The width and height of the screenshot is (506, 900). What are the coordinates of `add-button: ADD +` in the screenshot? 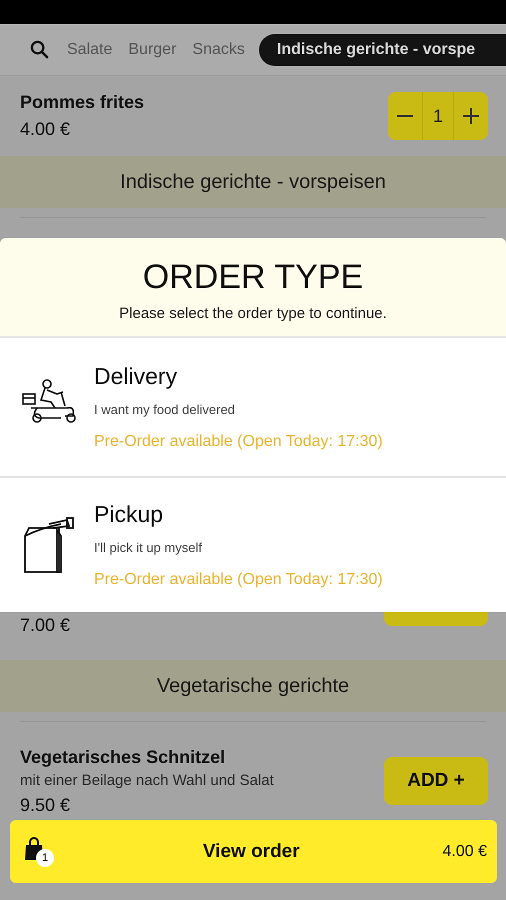 It's located at (436, 781).